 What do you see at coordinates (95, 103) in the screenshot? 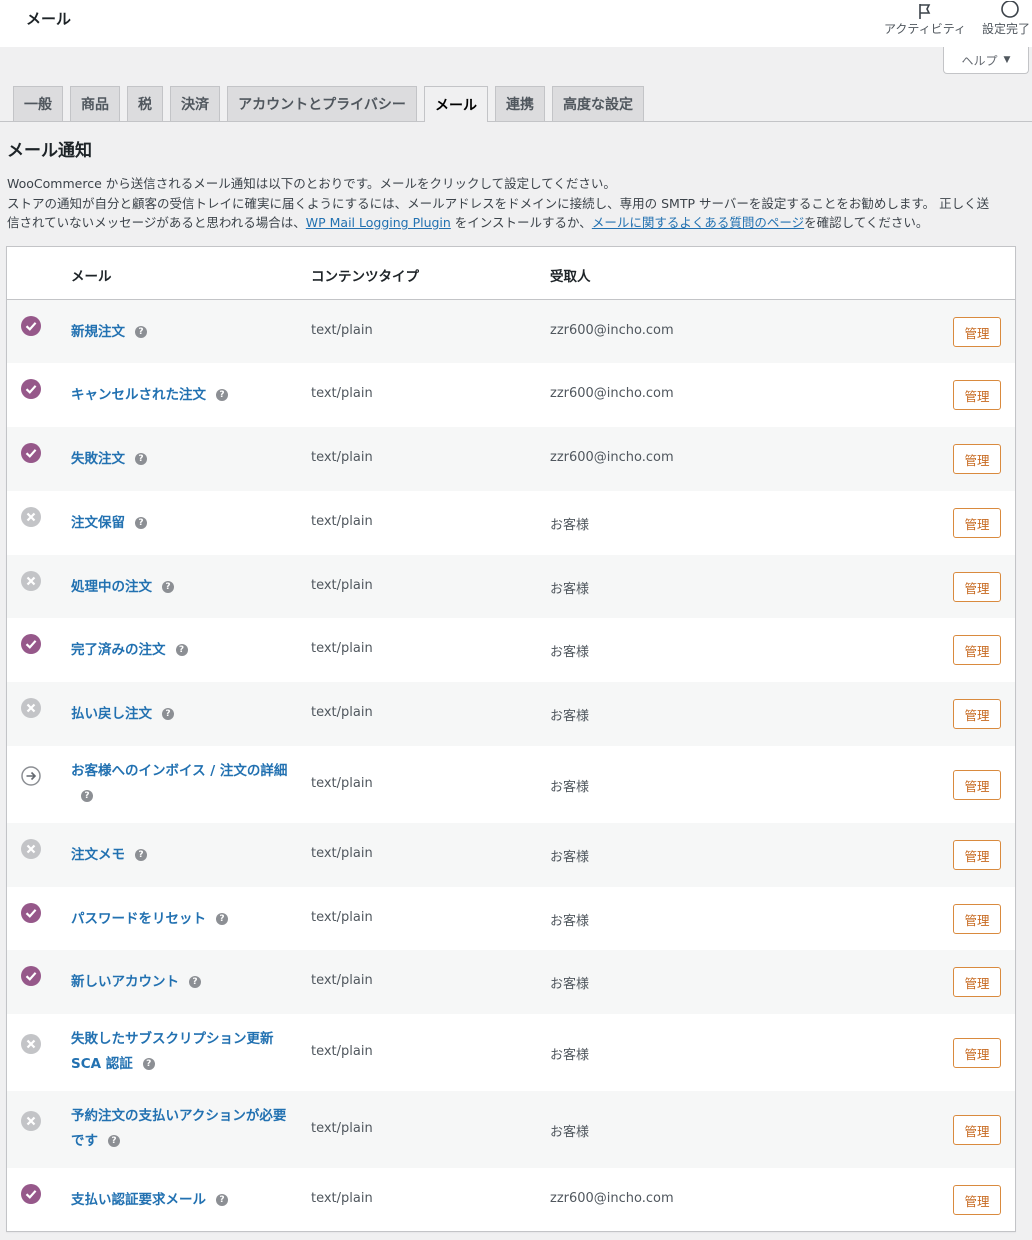
I see `tab-products: 商品` at bounding box center [95, 103].